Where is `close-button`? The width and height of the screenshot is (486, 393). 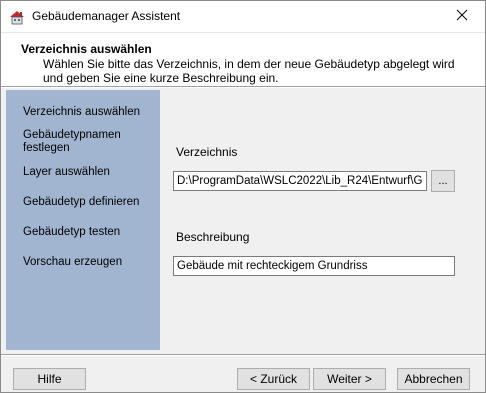 close-button is located at coordinates (462, 16).